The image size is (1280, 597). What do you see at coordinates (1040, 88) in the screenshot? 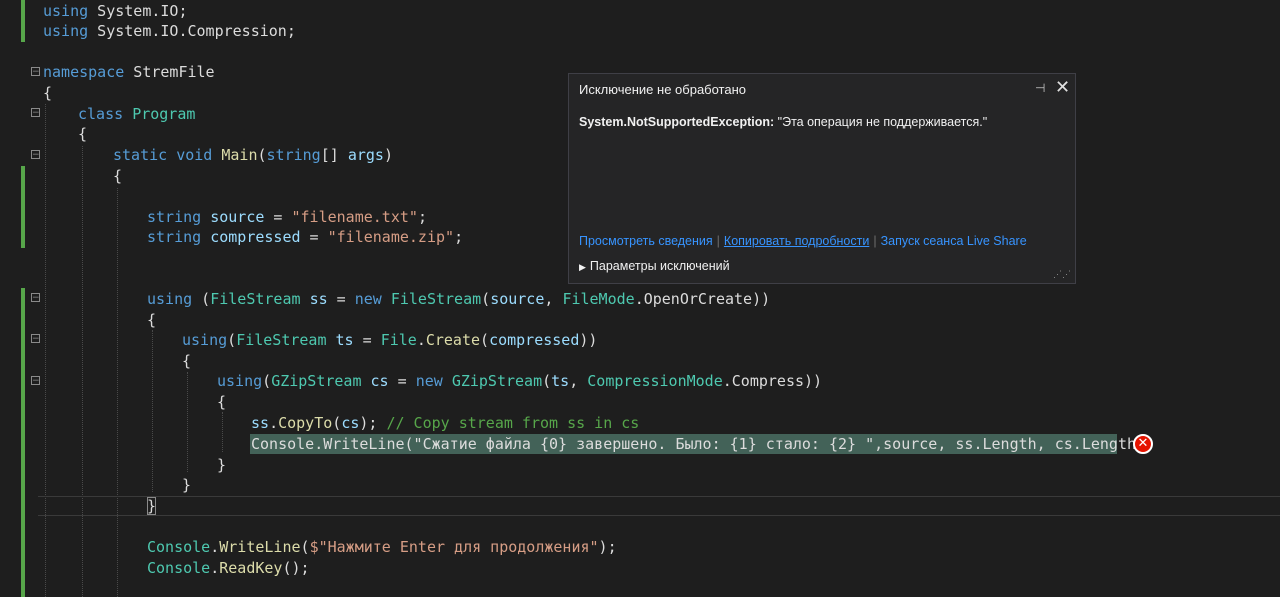
I see `pin-icon: ⊣` at bounding box center [1040, 88].